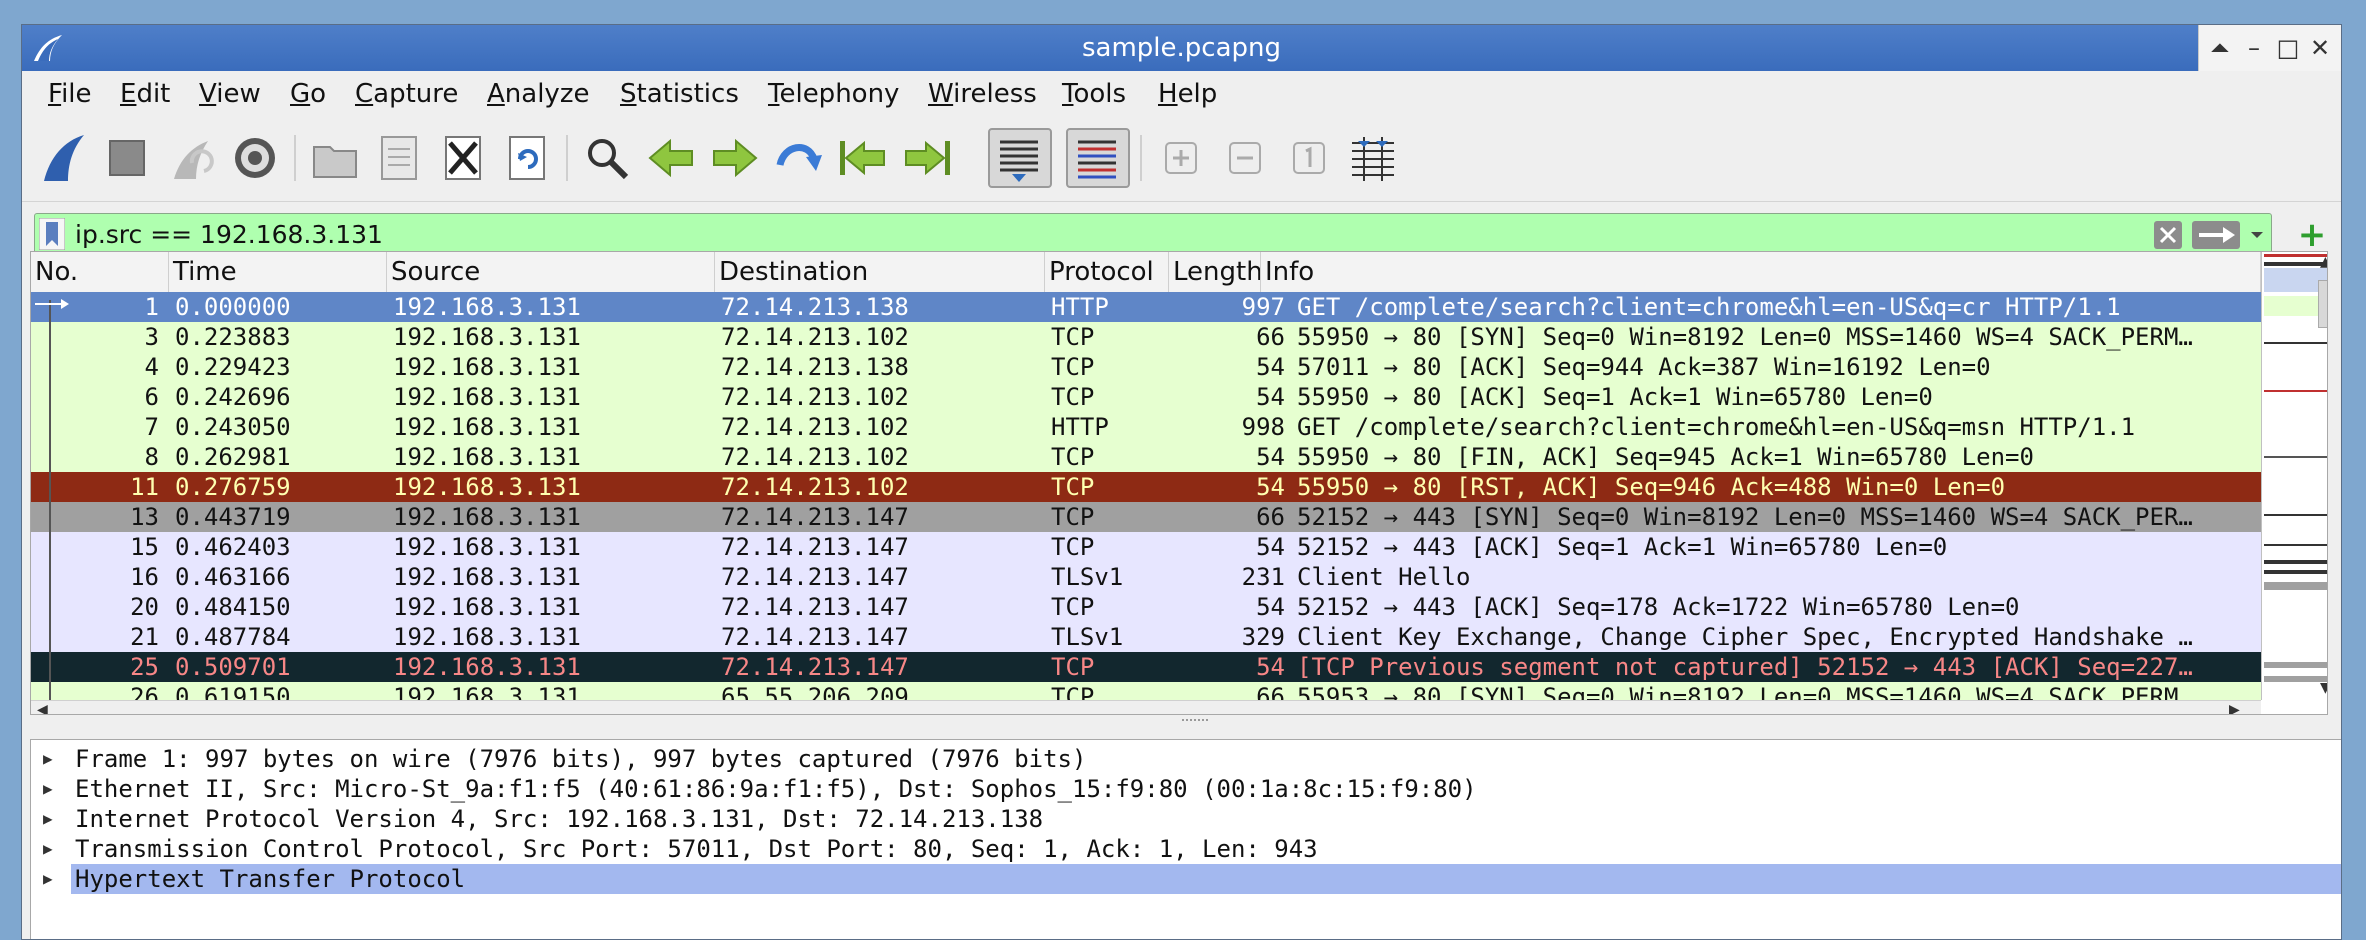 Image resolution: width=2366 pixels, height=940 pixels. What do you see at coordinates (1107, 272) in the screenshot?
I see `column-protocol: Protocol` at bounding box center [1107, 272].